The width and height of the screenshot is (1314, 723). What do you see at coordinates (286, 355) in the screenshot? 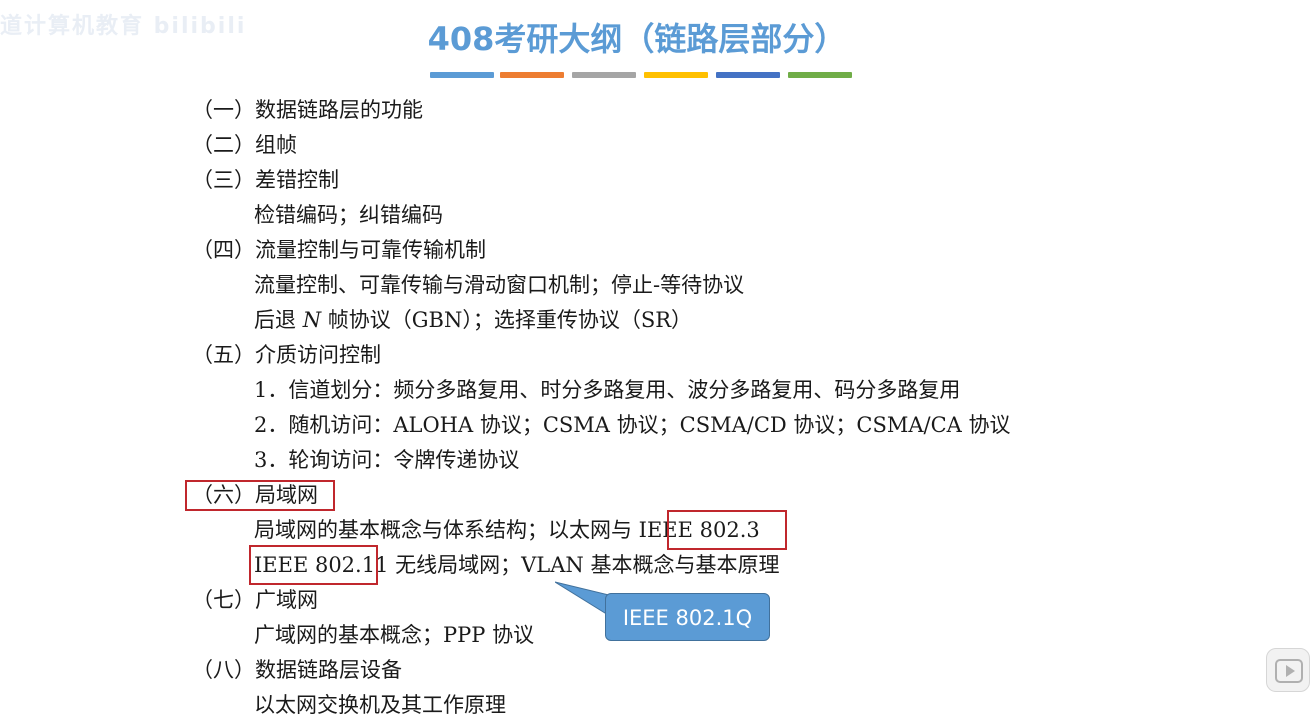
I see `outline-section-5: （五）介质访问控制` at bounding box center [286, 355].